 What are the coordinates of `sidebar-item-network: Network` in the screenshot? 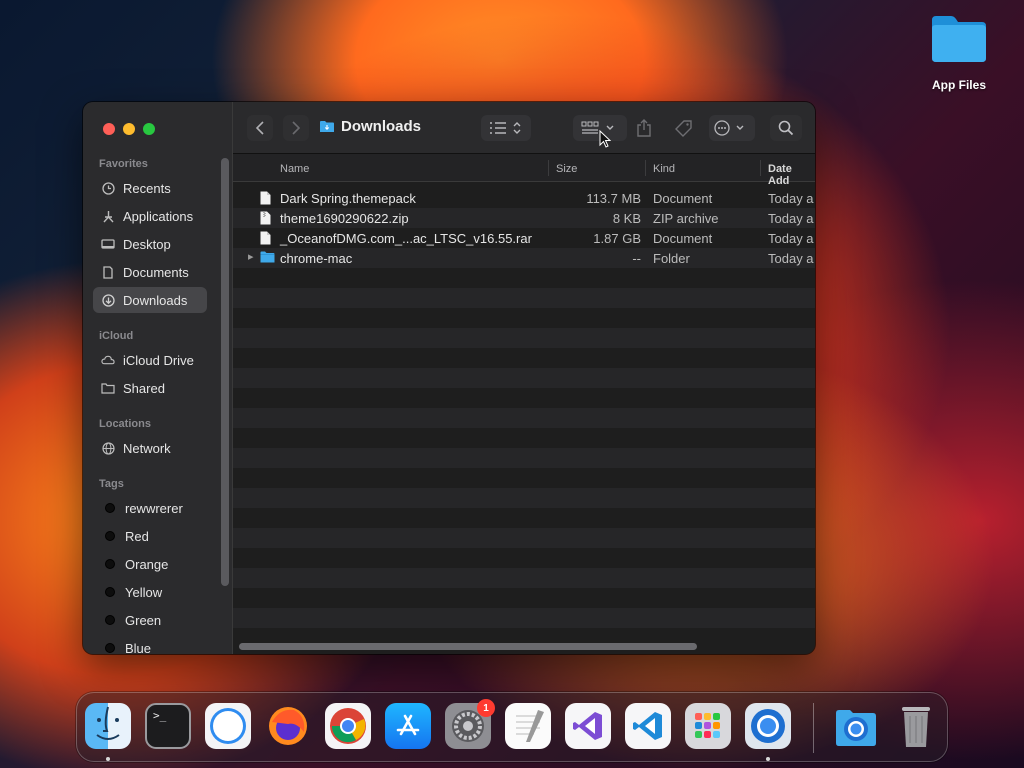 It's located at (150, 448).